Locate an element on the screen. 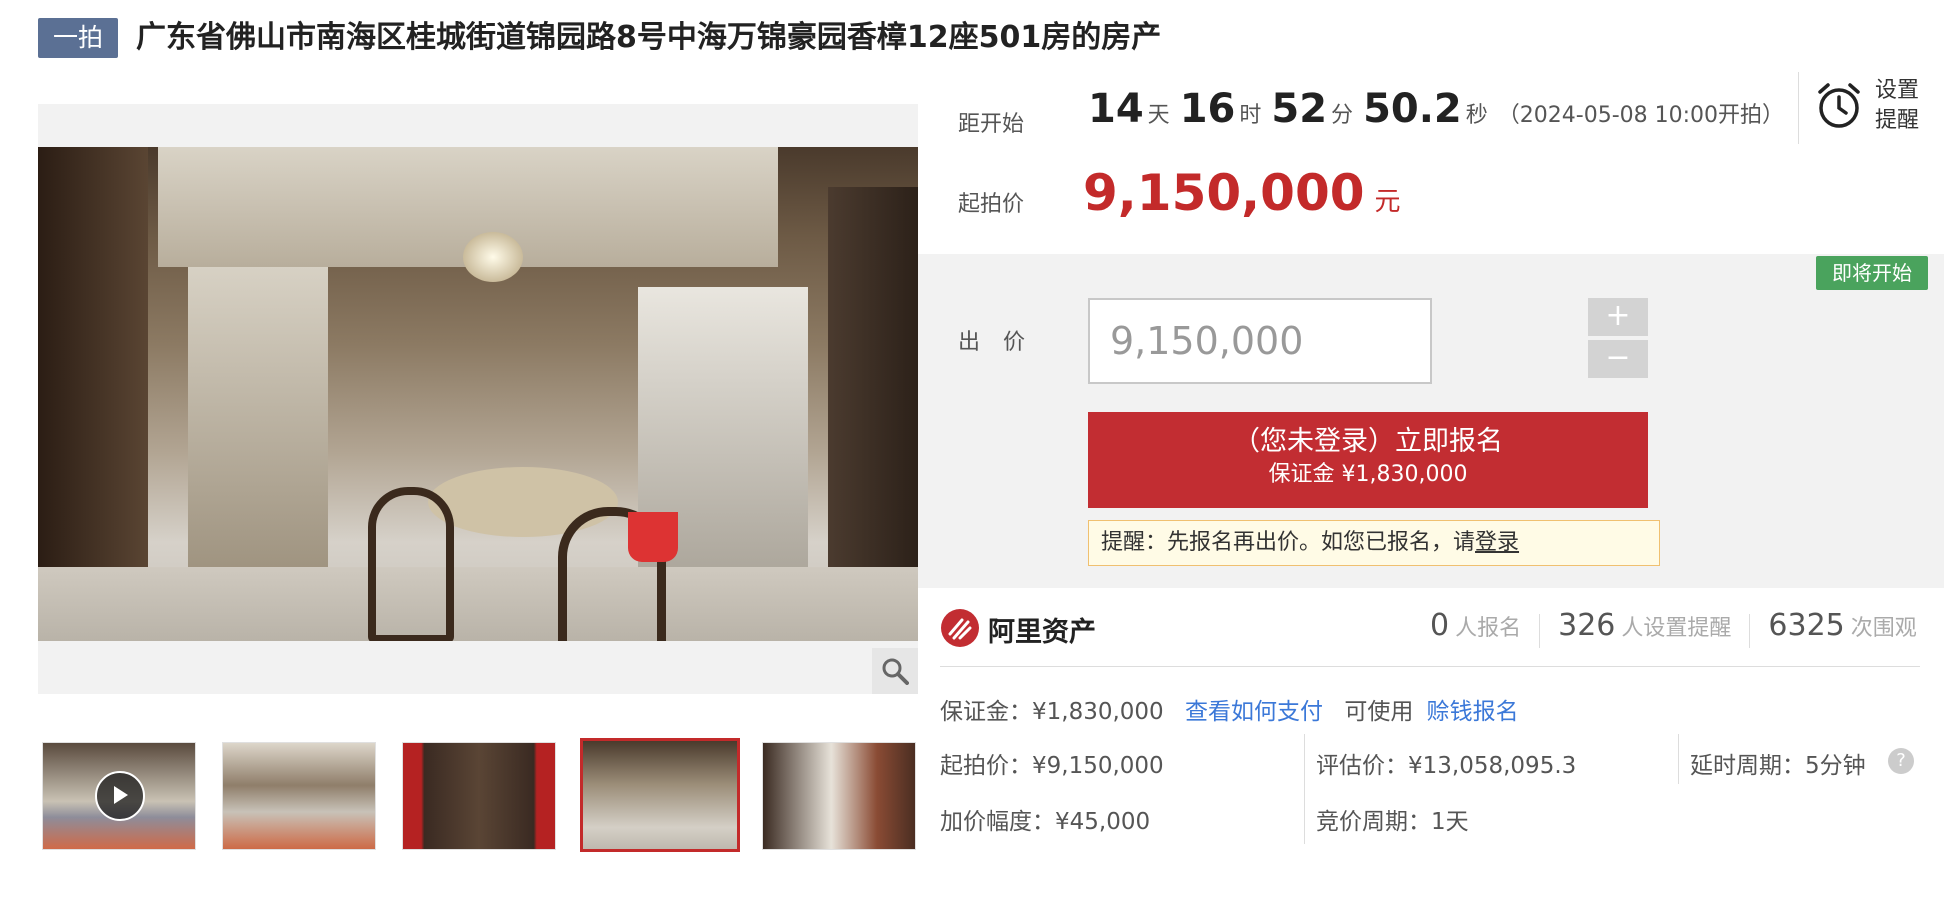 This screenshot has height=912, width=1944. countdown-days: 14 is located at coordinates (1116, 109).